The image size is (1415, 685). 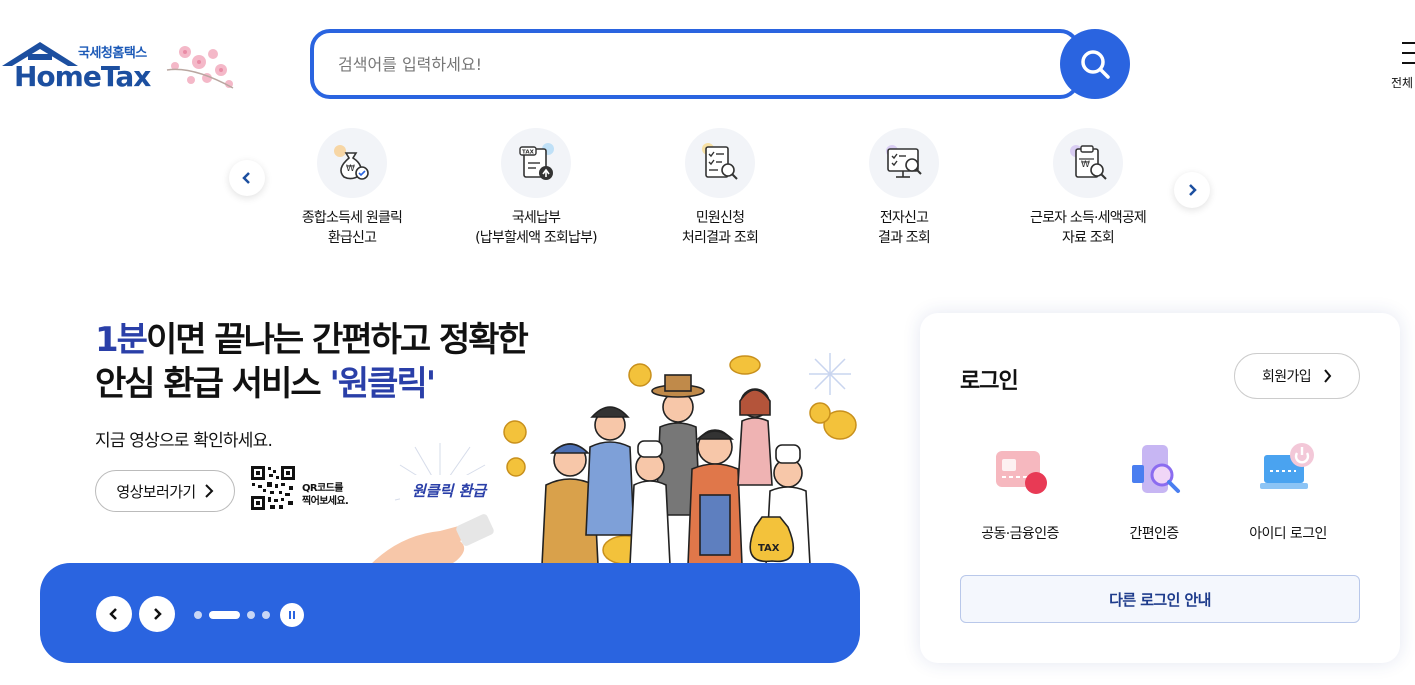 What do you see at coordinates (273, 488) in the screenshot?
I see `qr-code-icon` at bounding box center [273, 488].